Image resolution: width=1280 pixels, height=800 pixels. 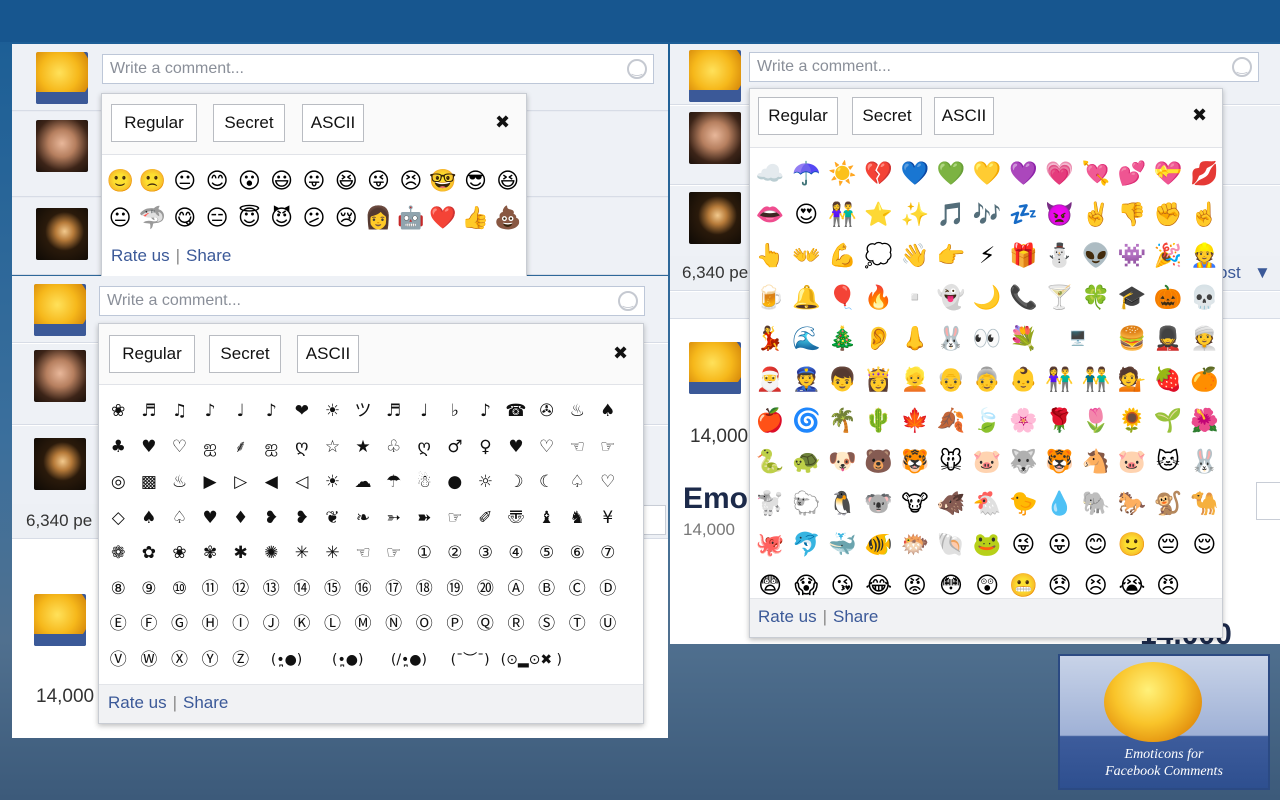 What do you see at coordinates (842, 255) in the screenshot?
I see `emoticon-item: 💪` at bounding box center [842, 255].